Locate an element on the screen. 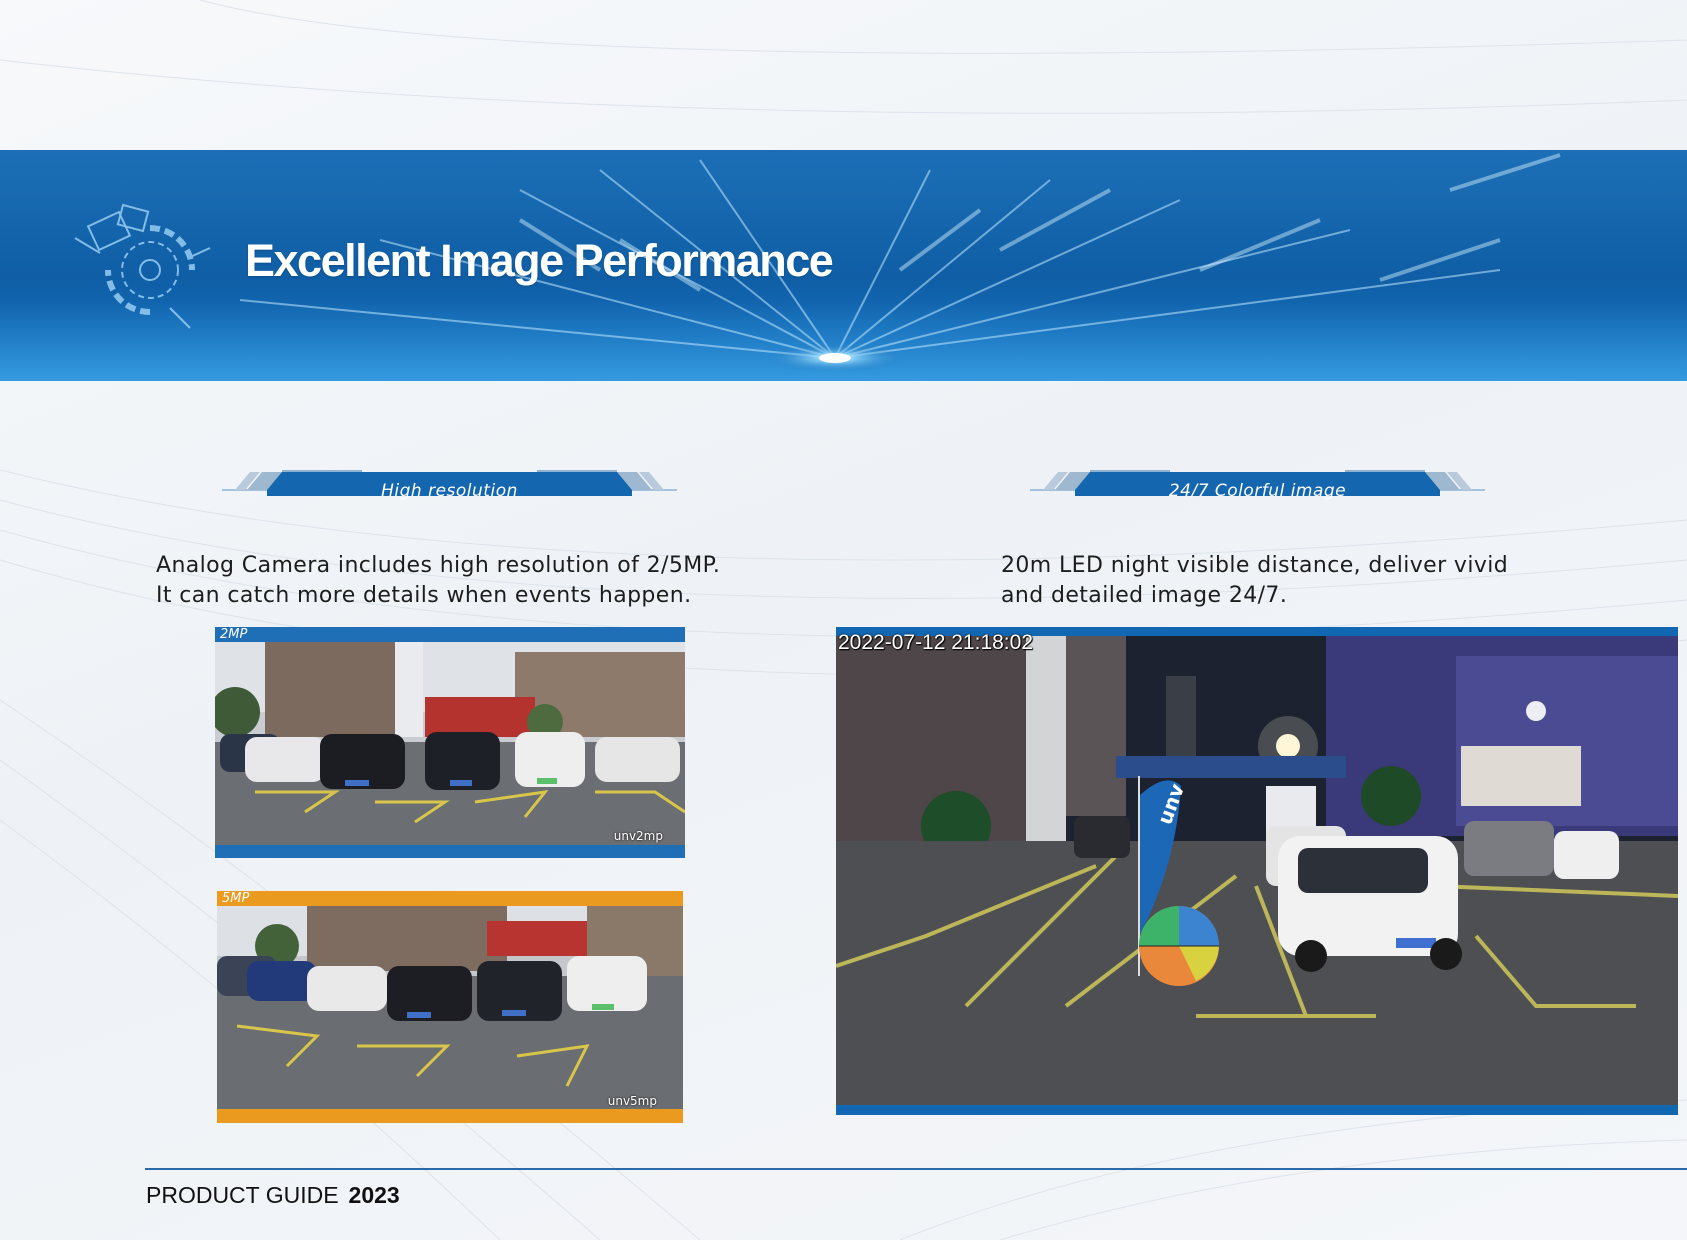 The height and width of the screenshot is (1240, 1687). section-tag-high-resolution: High resolution is located at coordinates (449, 482).